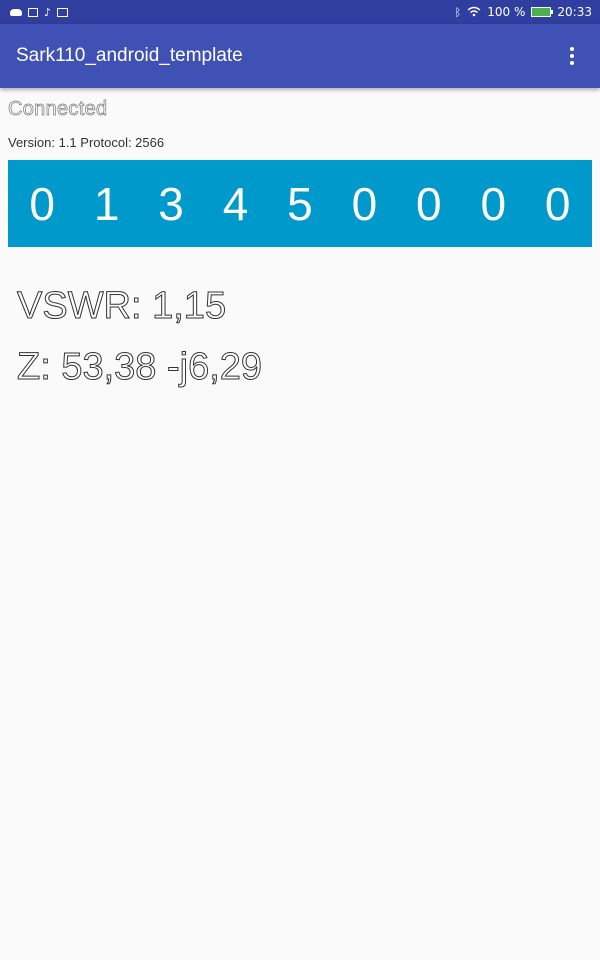 The image size is (600, 960). What do you see at coordinates (139, 367) in the screenshot?
I see `impedance-readout: Z: 53,38 -j6,29` at bounding box center [139, 367].